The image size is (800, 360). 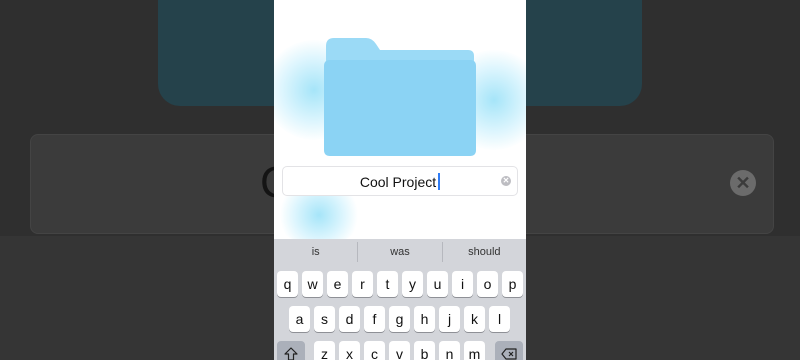 I want to click on key-b: b, so click(x=424, y=350).